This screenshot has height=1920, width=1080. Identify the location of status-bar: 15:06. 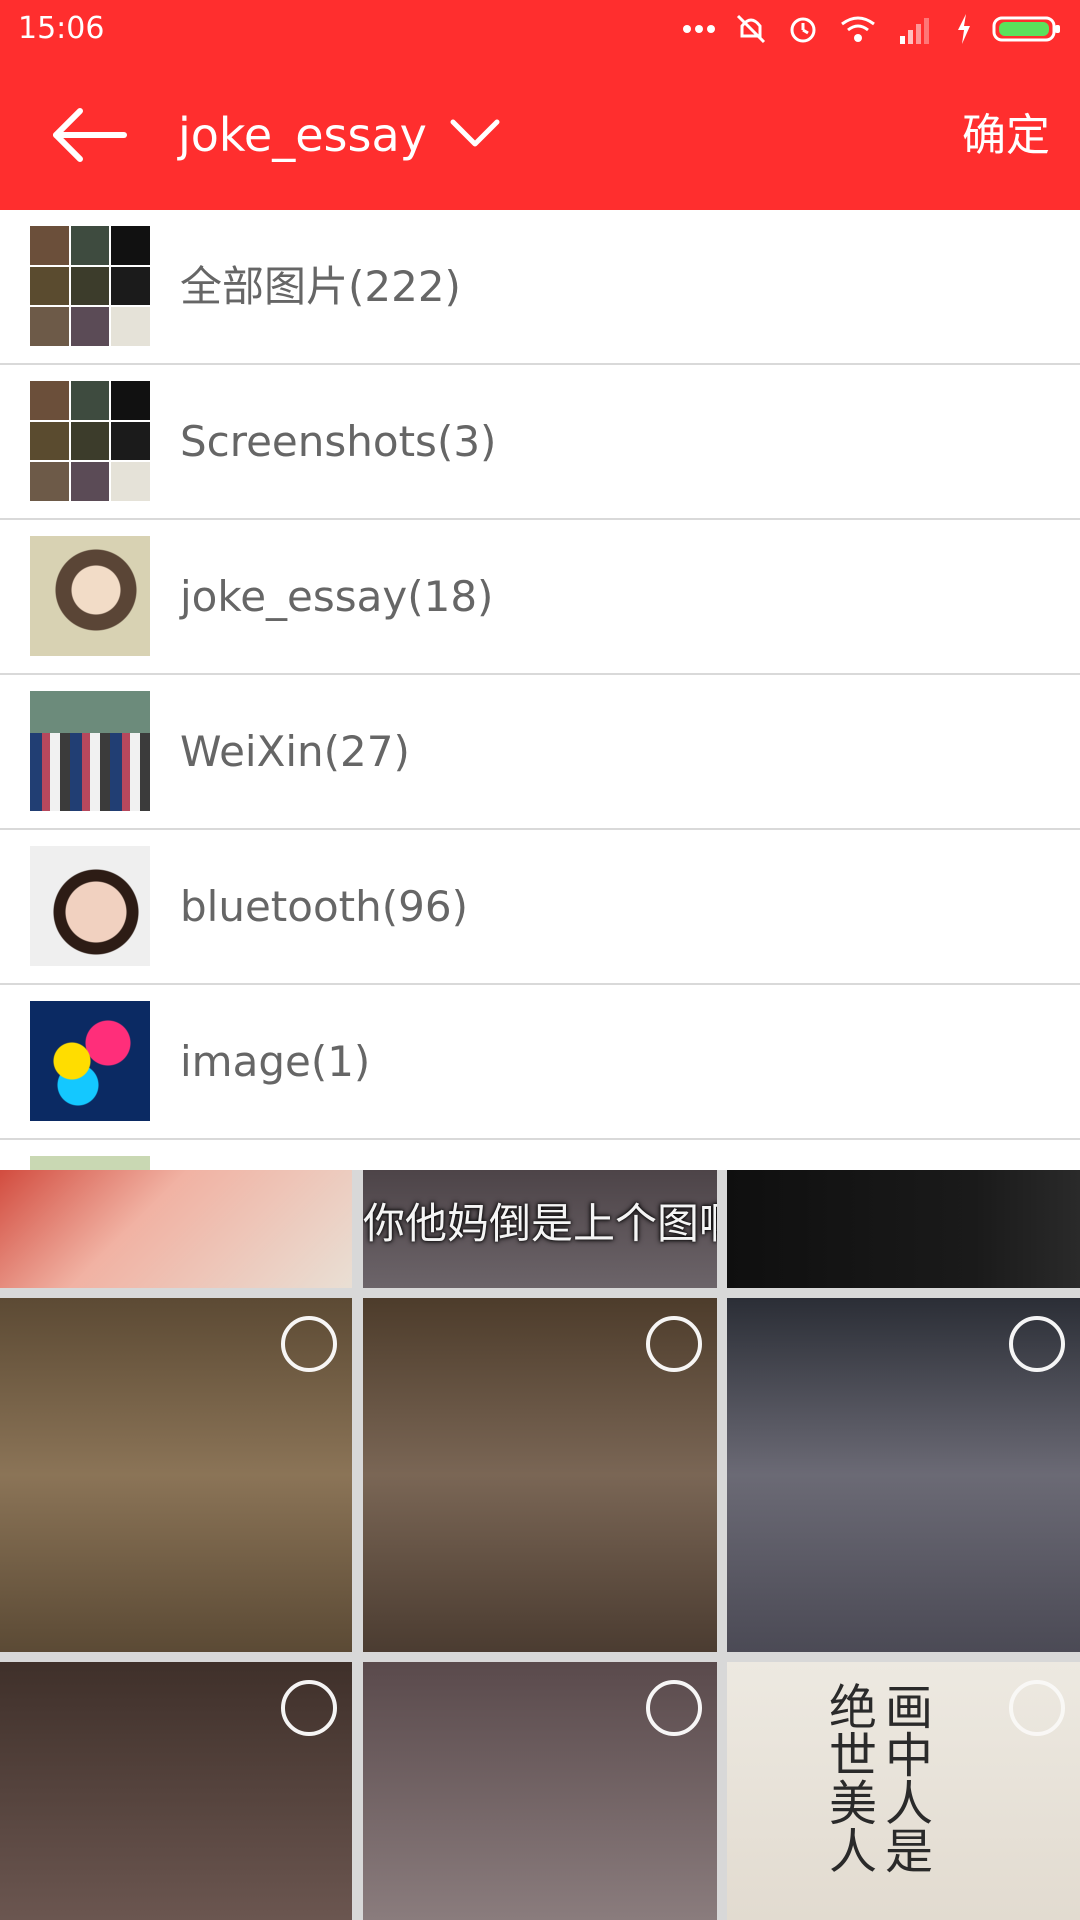
(540, 30).